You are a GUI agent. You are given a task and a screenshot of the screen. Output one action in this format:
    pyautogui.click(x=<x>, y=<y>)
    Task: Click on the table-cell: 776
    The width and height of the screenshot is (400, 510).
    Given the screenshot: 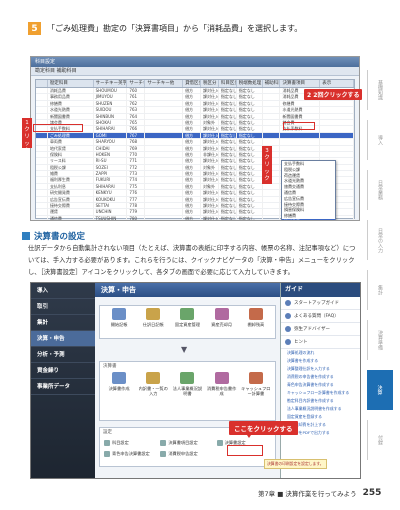 What is the action you would take?
    pyautogui.click(x=136, y=193)
    